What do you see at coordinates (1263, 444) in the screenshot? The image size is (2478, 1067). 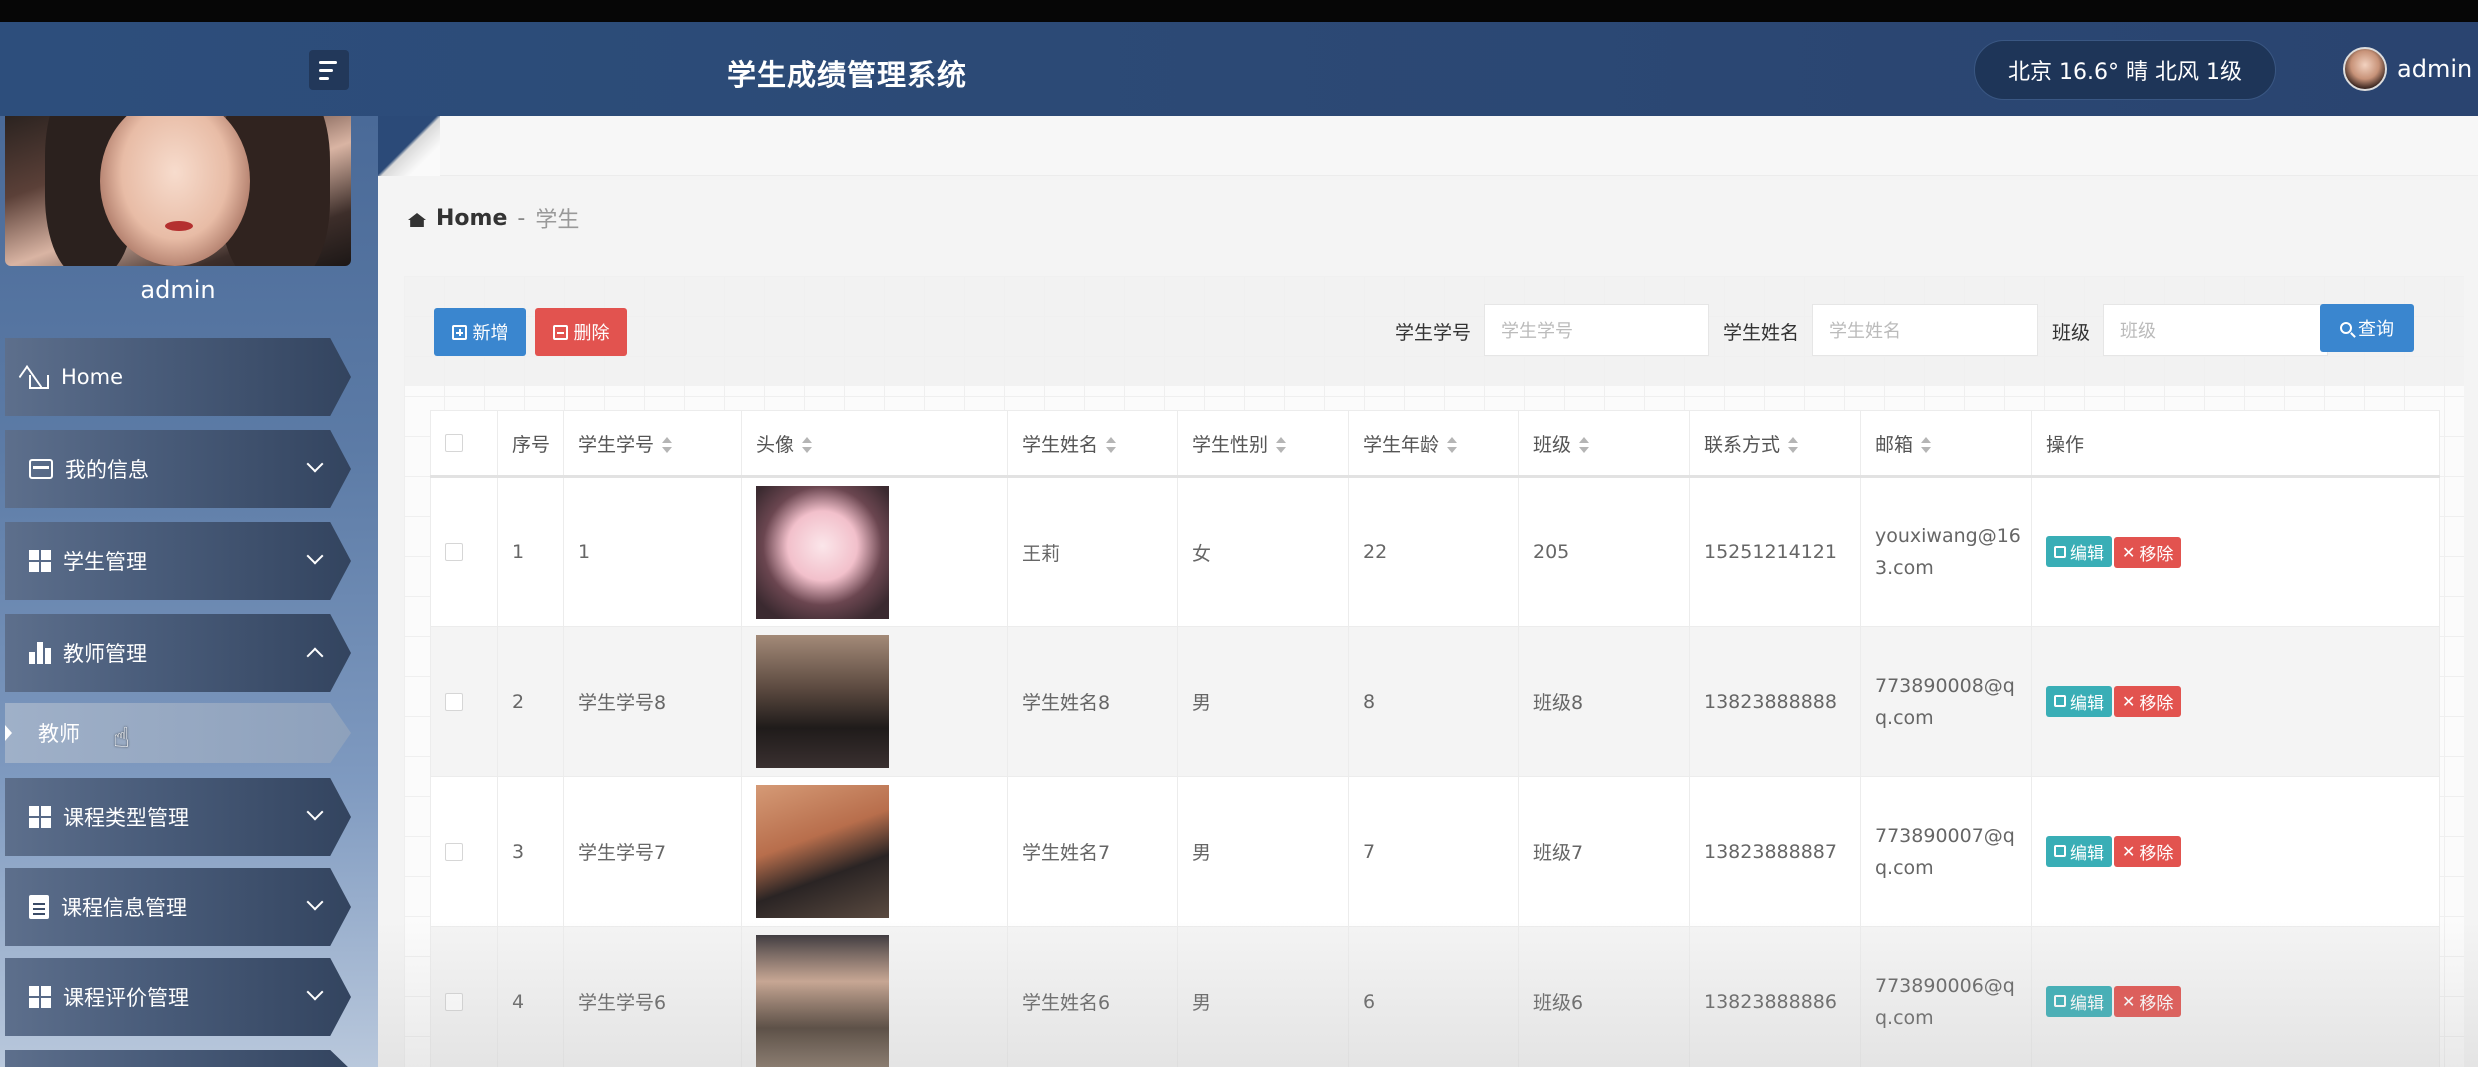 I see `col-header-gender: 学生性别` at bounding box center [1263, 444].